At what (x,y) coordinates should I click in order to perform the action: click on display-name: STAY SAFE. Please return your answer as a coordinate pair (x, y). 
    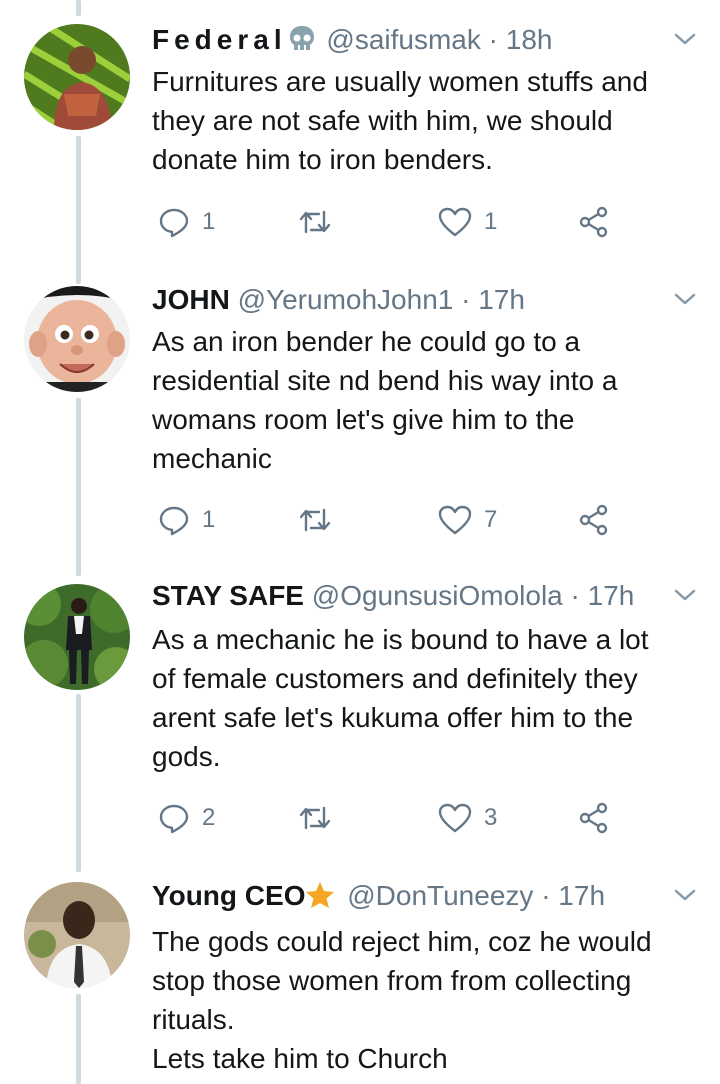
    Looking at the image, I should click on (228, 595).